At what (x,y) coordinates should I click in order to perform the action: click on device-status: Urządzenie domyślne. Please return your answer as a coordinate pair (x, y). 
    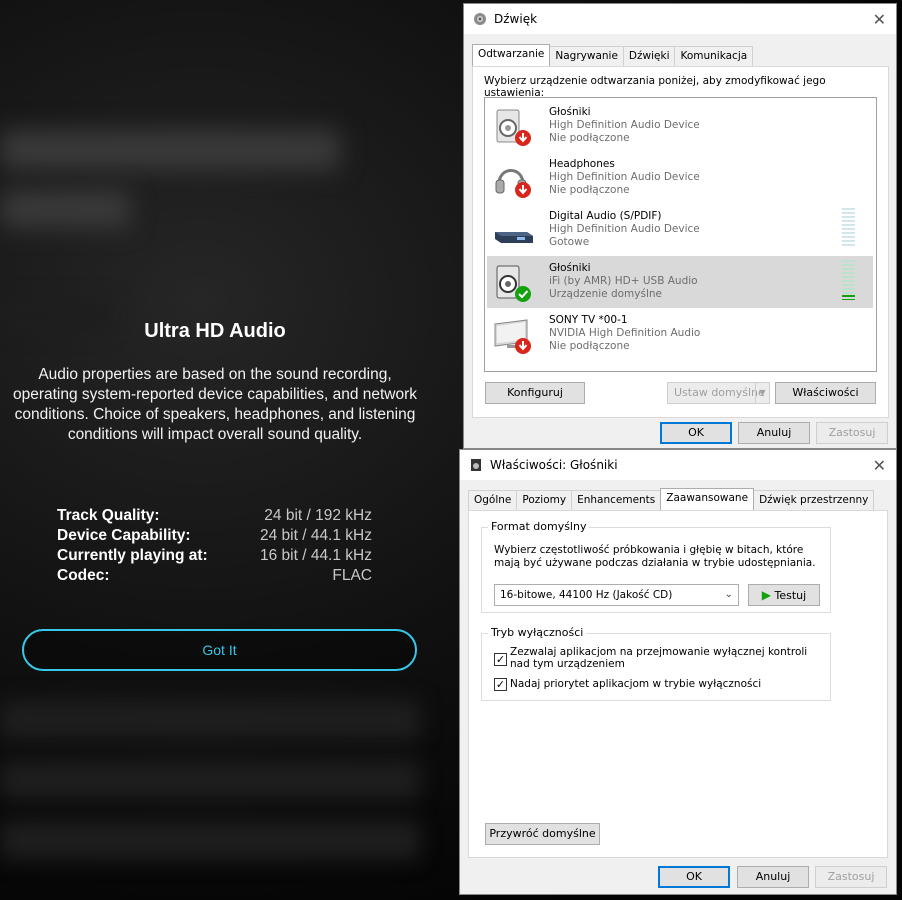
    Looking at the image, I should click on (605, 294).